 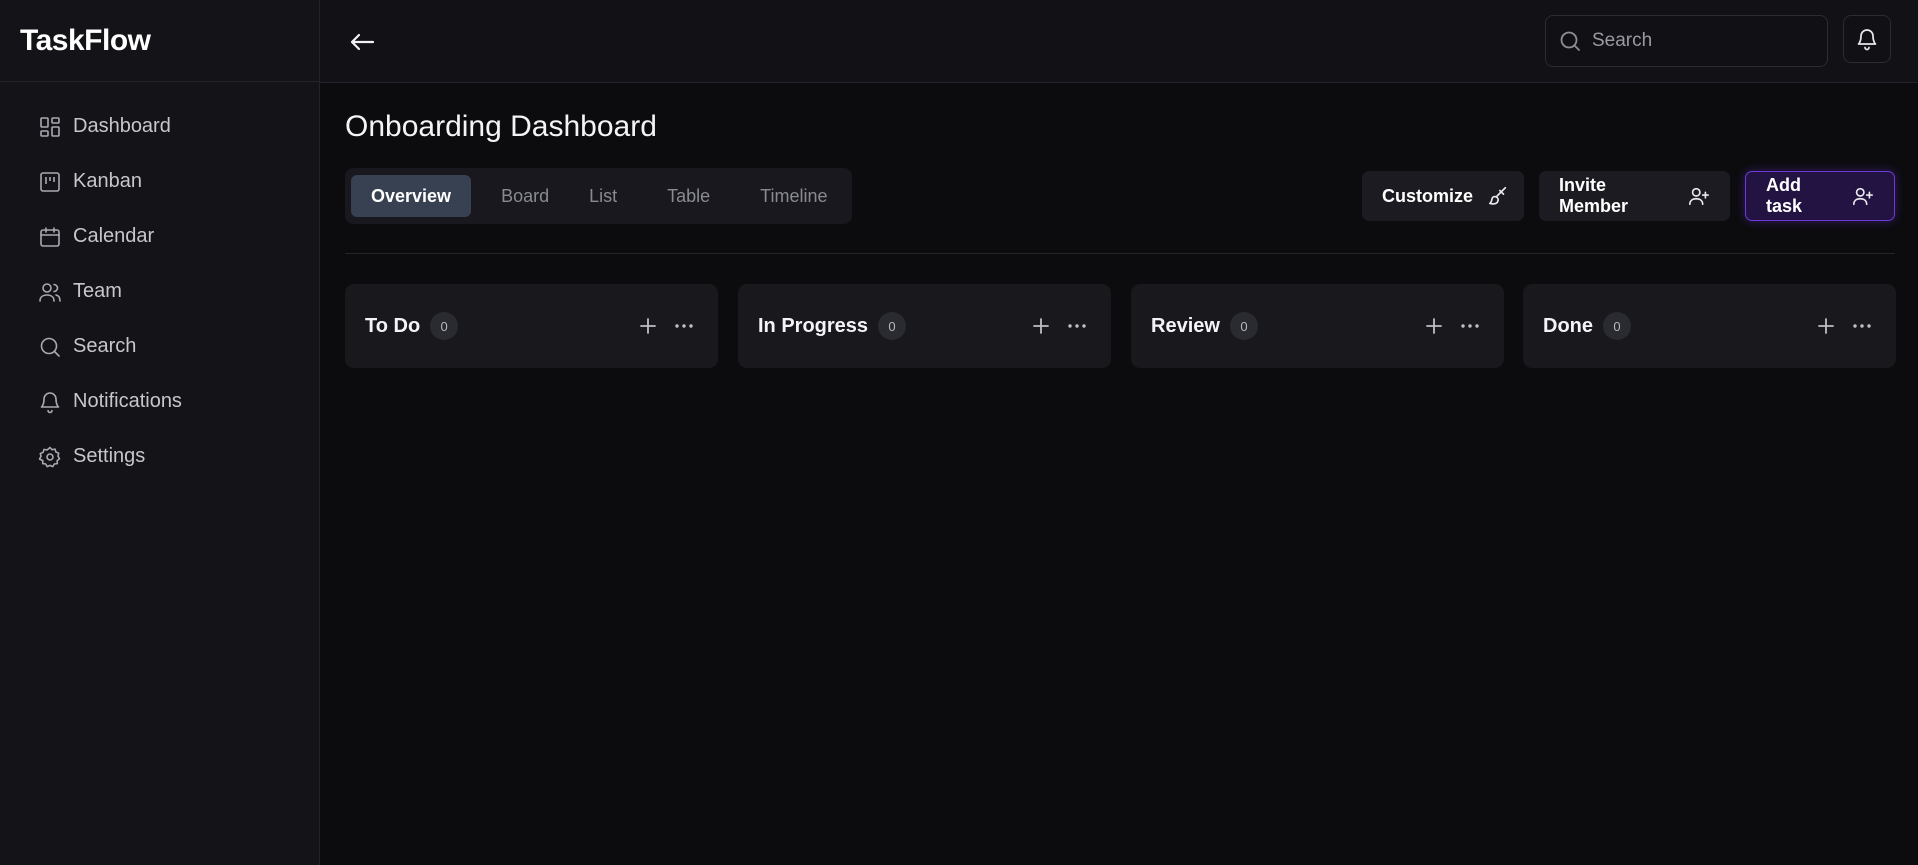 I want to click on column-title: To Do, so click(x=393, y=325).